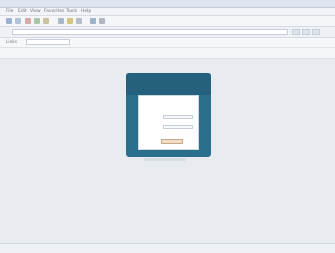  Describe the element at coordinates (316, 32) in the screenshot. I see `address-refresh-button` at that location.